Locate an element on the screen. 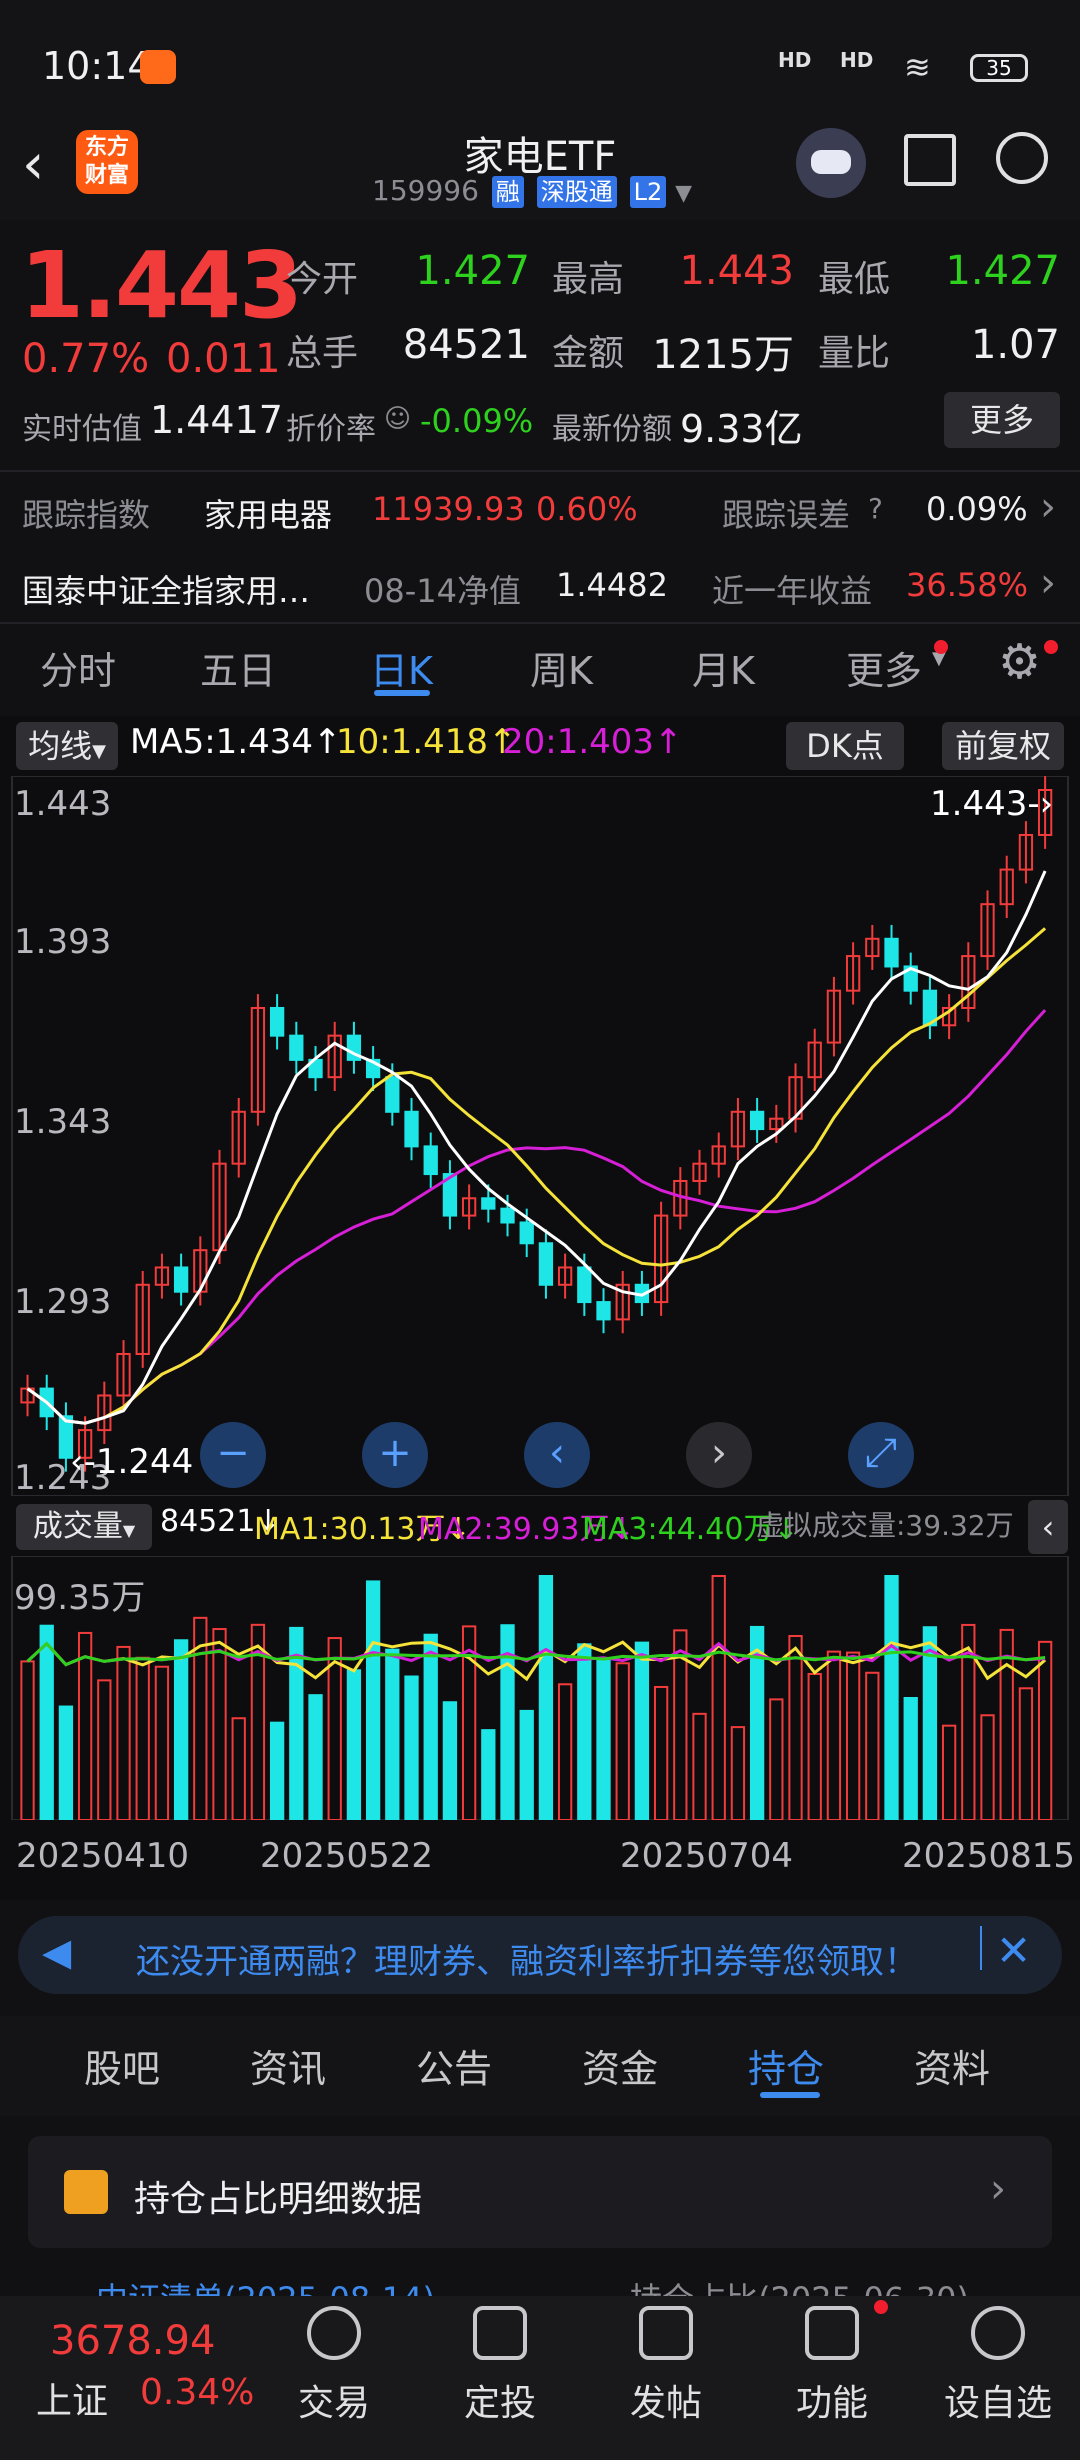 The image size is (1080, 2460). adjust-button: 前复权 is located at coordinates (1003, 746).